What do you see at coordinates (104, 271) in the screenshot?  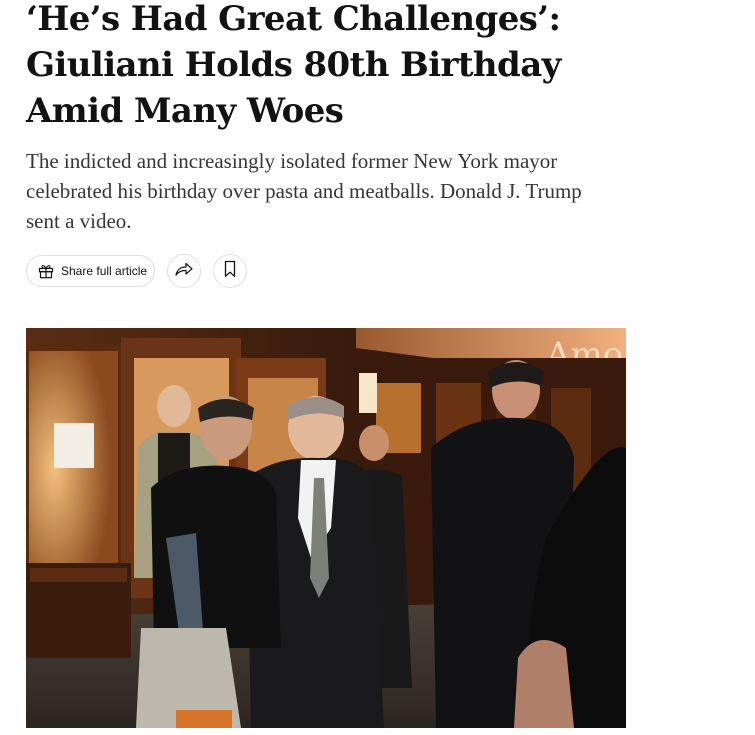 I see `share-full-article-label: Share full article` at bounding box center [104, 271].